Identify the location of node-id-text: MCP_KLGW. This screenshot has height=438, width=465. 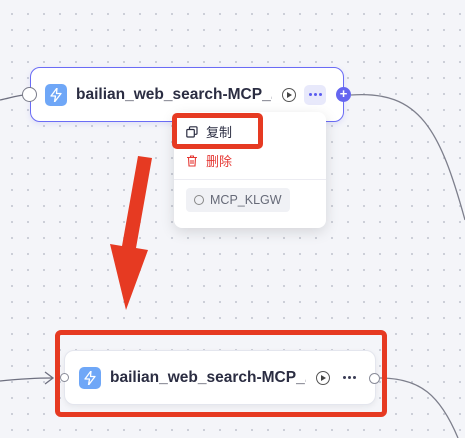
(246, 200).